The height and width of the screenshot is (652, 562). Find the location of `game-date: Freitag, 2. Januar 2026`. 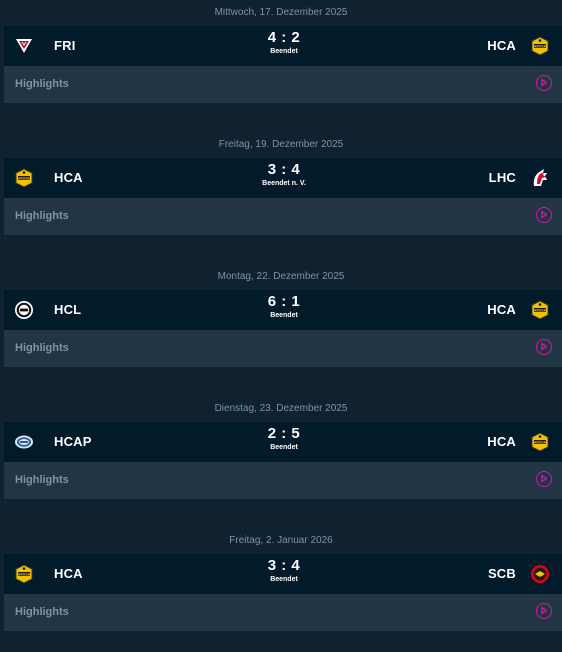

game-date: Freitag, 2. Januar 2026 is located at coordinates (281, 540).